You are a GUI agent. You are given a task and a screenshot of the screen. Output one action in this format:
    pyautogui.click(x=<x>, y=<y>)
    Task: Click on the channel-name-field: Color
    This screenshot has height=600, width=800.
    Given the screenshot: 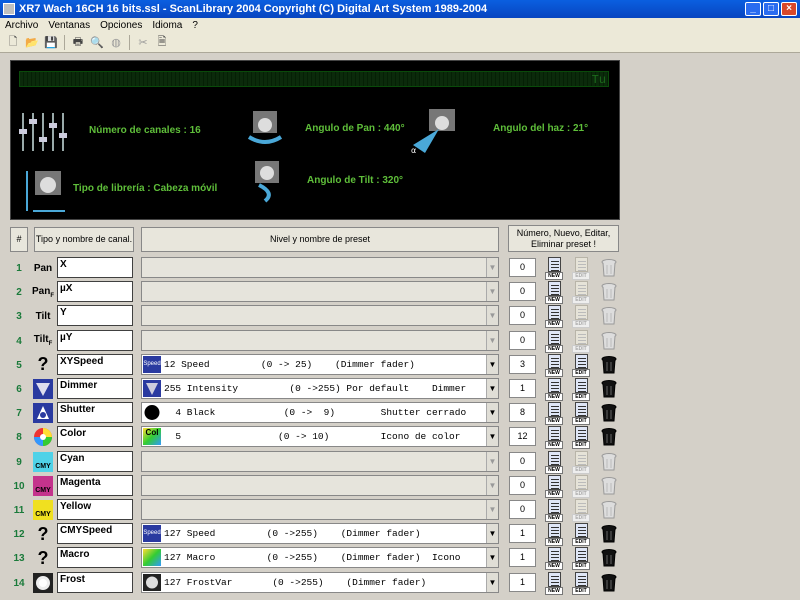 What is the action you would take?
    pyautogui.click(x=95, y=437)
    